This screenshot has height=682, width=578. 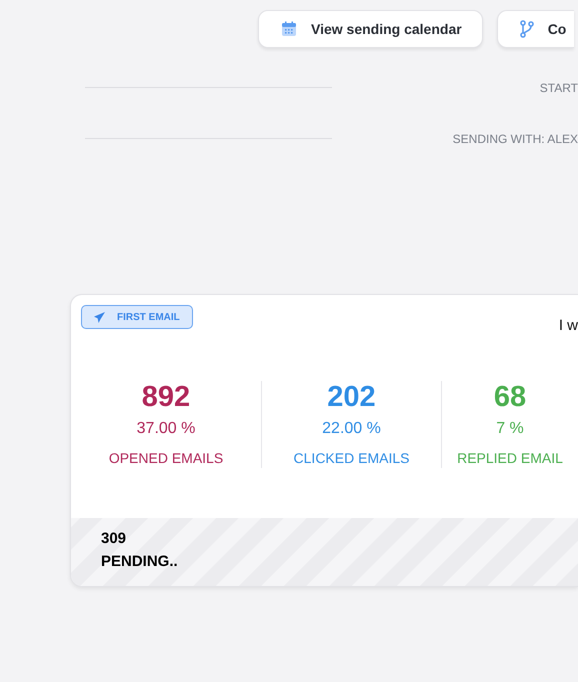 I want to click on stat-label: OPENED EMAILS, so click(x=166, y=458).